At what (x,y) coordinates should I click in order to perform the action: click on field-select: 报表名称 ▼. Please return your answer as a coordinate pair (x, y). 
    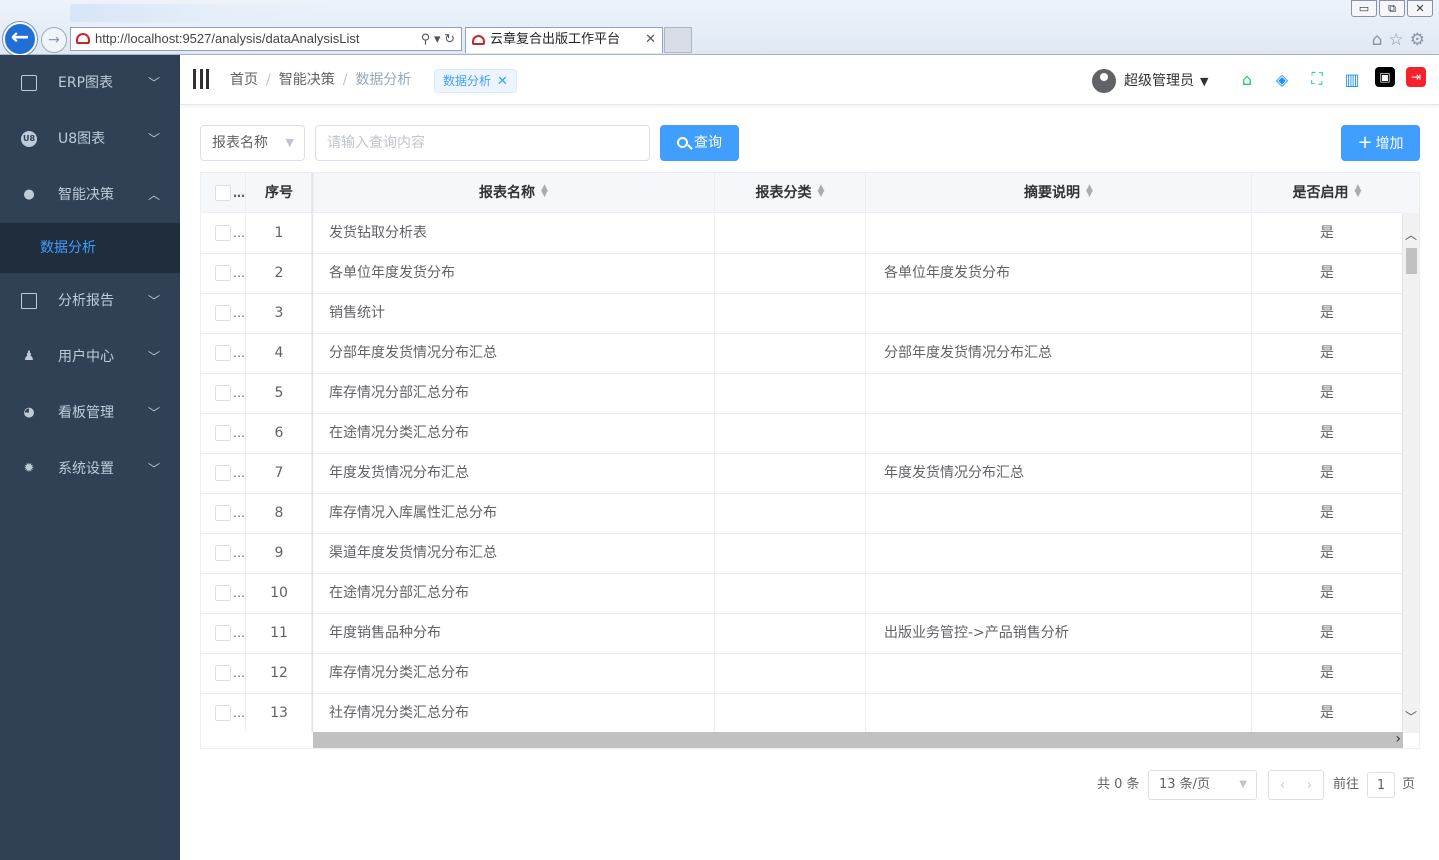
    Looking at the image, I should click on (252, 143).